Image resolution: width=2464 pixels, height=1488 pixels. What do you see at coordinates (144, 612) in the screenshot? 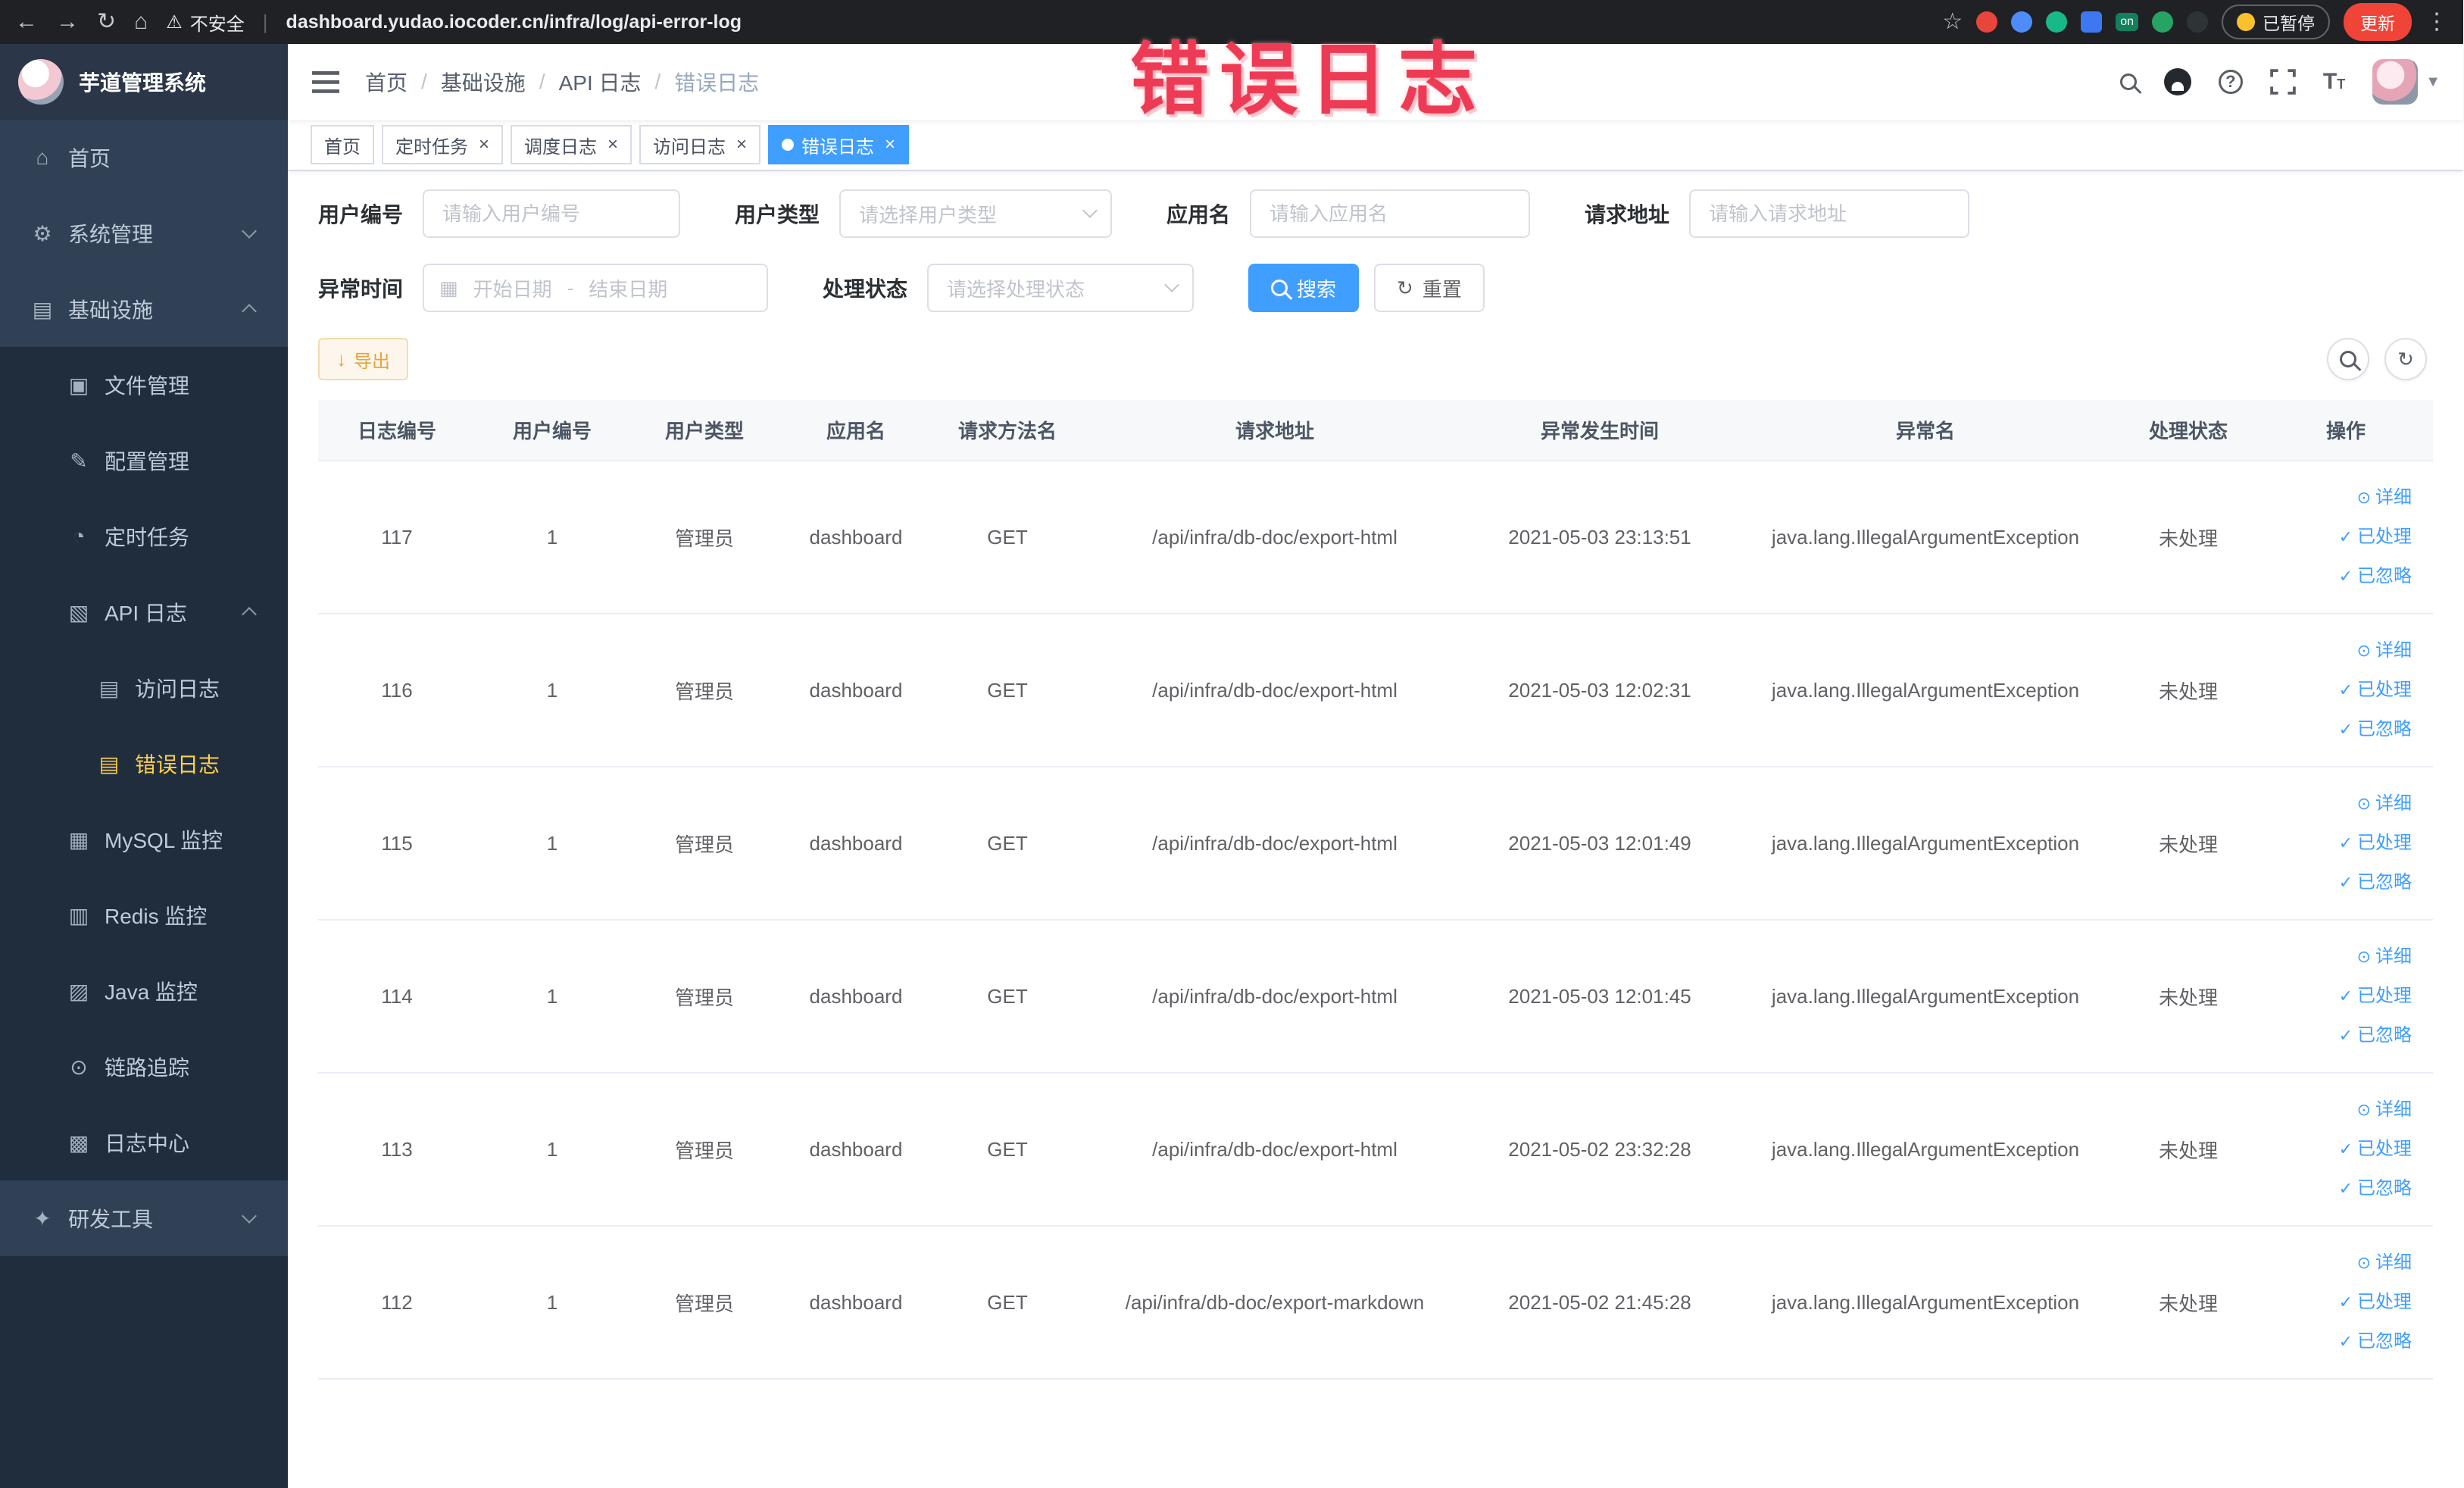
I see `sidebar-item-api-log: ▧ API 日志` at bounding box center [144, 612].